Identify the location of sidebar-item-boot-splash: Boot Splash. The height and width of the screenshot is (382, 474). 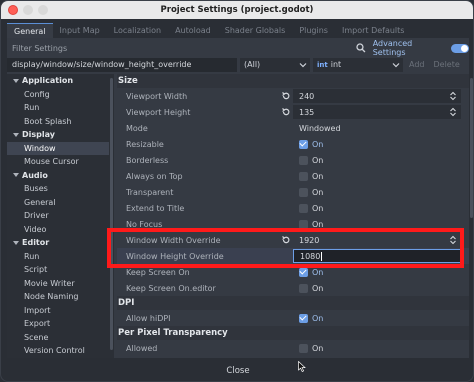
(58, 122).